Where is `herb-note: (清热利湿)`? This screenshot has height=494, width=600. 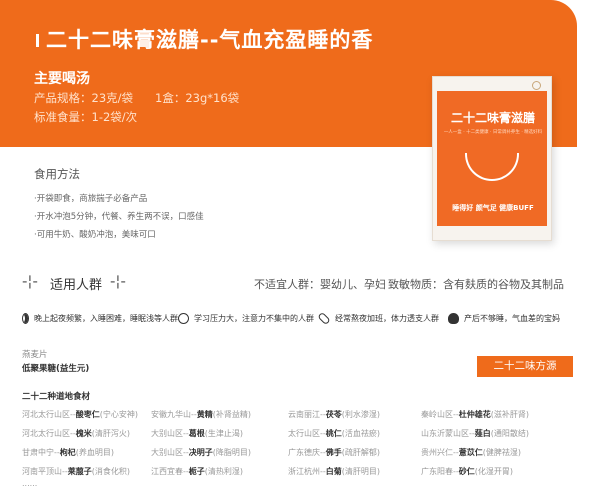
herb-note: (清热利湿) is located at coordinates (224, 471).